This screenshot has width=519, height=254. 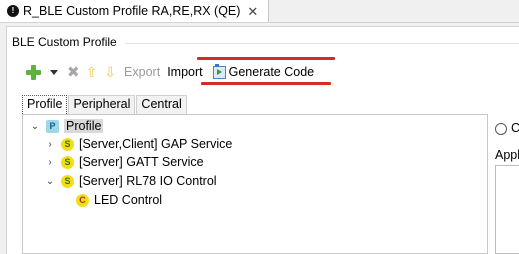 I want to click on tree-item-rl78-io-control: ⌄ S [Server] RL78 IO Control, so click(x=131, y=181).